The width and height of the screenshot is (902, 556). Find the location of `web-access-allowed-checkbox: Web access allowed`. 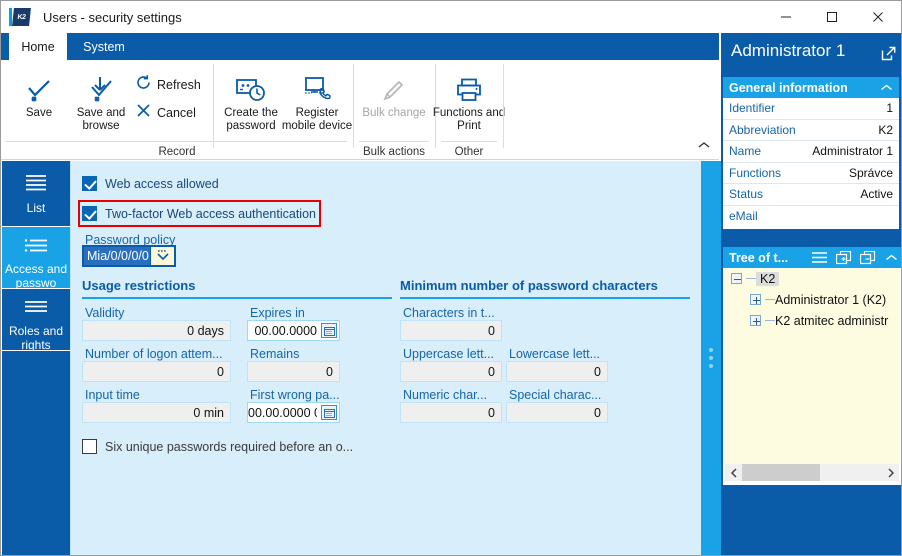

web-access-allowed-checkbox: Web access allowed is located at coordinates (150, 183).